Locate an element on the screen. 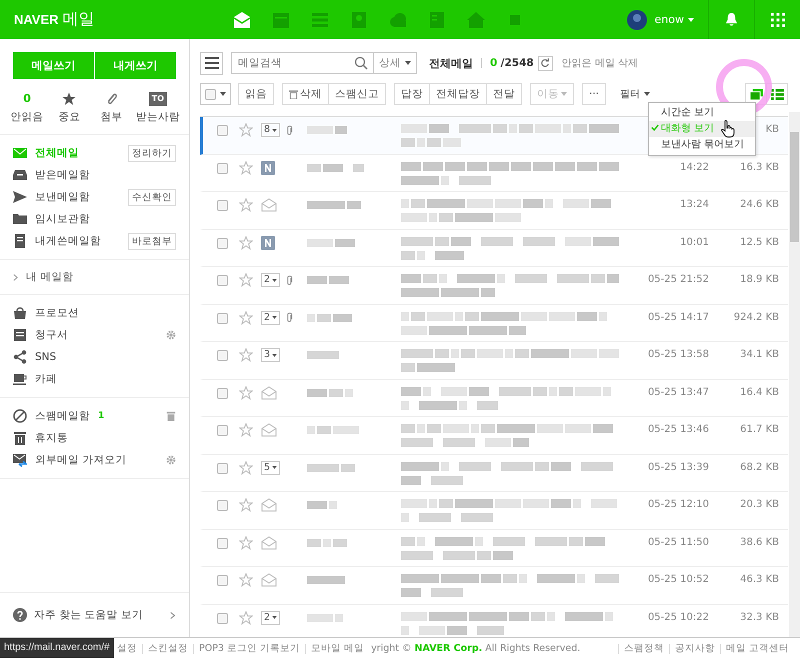  chevron-icon is located at coordinates (15, 277).